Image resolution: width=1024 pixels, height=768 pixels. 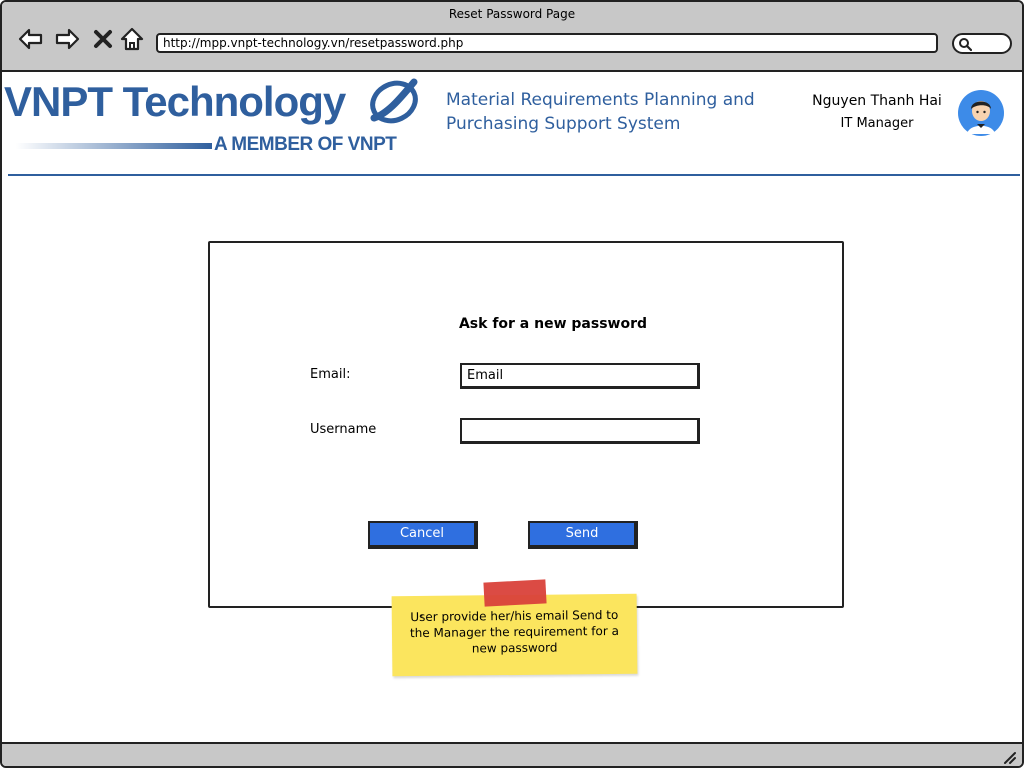 What do you see at coordinates (515, 593) in the screenshot?
I see `sticky-note-tape` at bounding box center [515, 593].